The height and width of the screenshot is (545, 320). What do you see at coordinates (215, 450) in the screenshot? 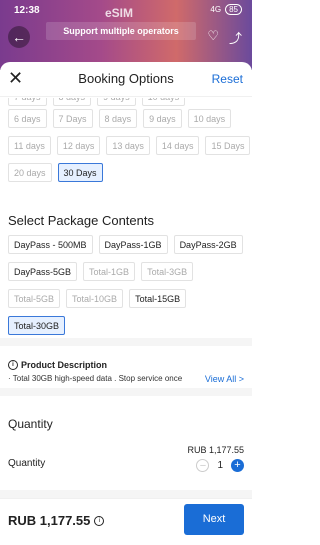
I see `quantity-price: RUB 1,177.55` at bounding box center [215, 450].